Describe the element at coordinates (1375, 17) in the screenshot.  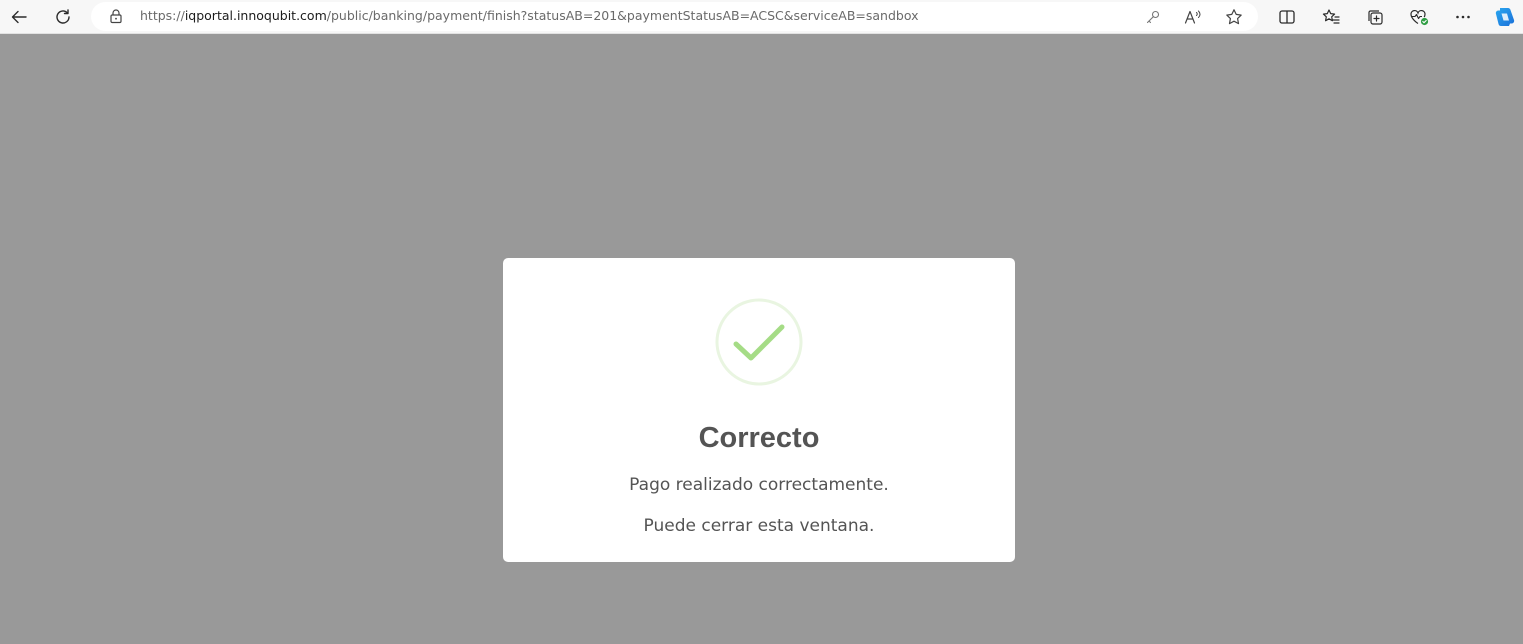
I see `collections-icon` at that location.